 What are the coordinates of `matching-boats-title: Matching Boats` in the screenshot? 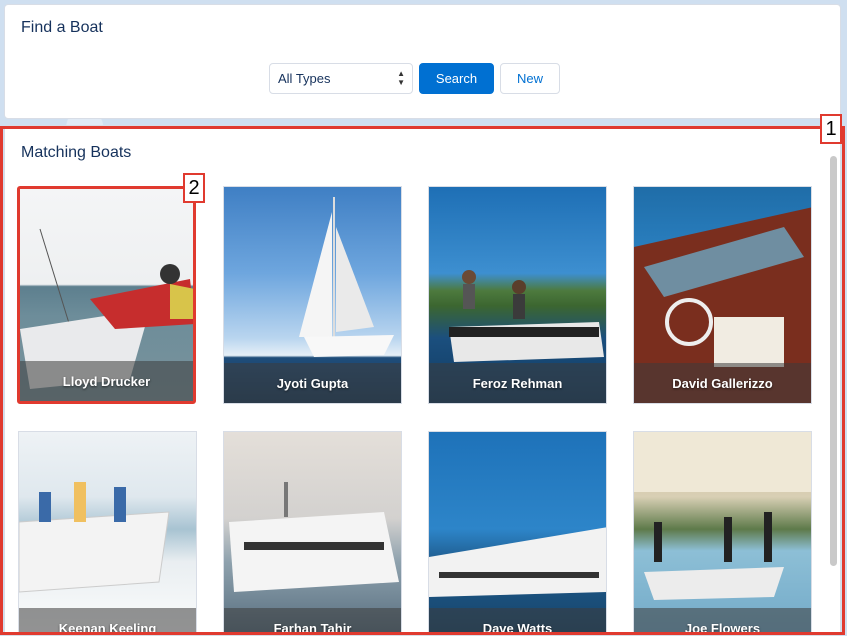 It's located at (76, 152).